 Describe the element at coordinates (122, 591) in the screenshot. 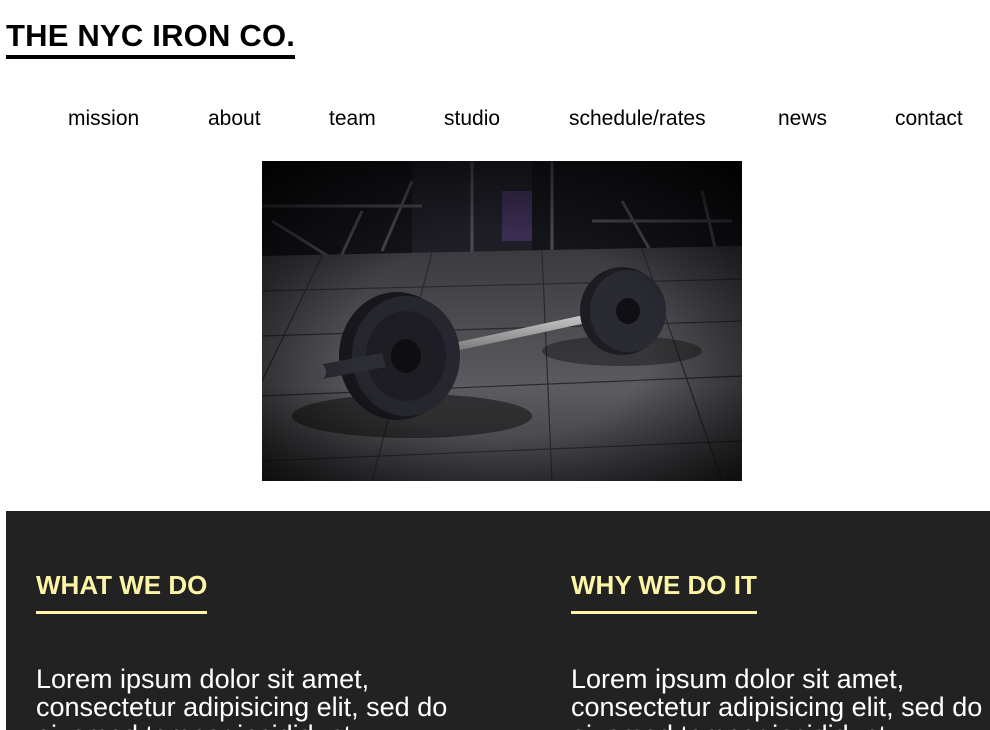

I see `what-we-do-heading: WHAT WE DO` at that location.